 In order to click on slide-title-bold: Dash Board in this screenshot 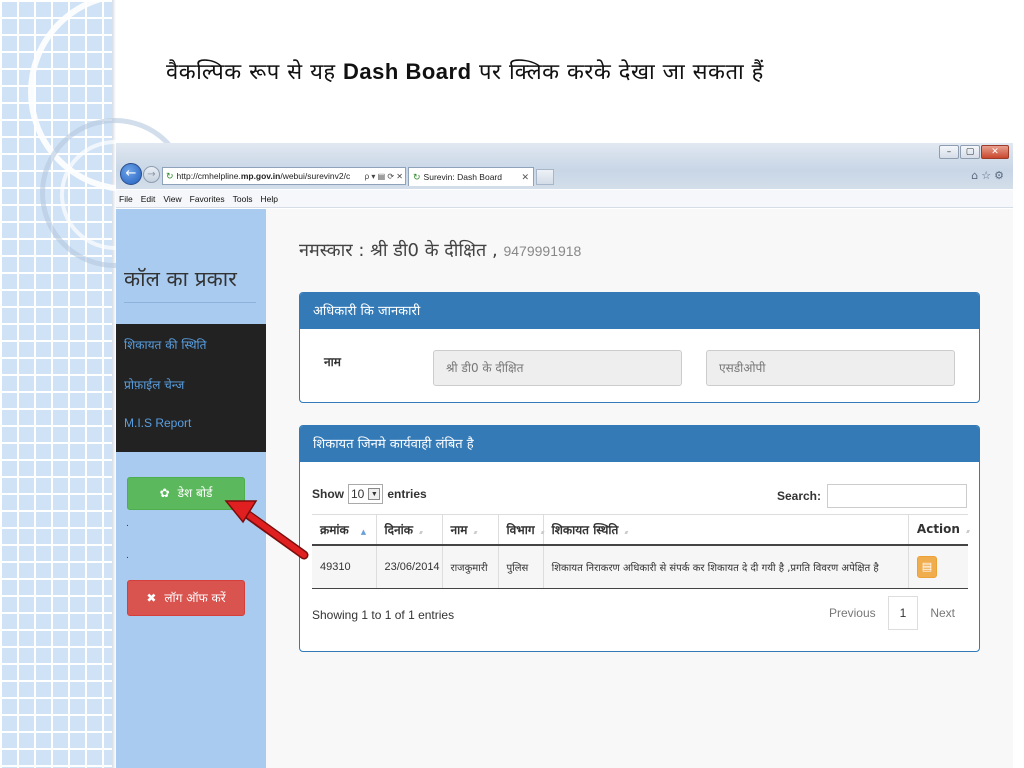, I will do `click(407, 71)`.